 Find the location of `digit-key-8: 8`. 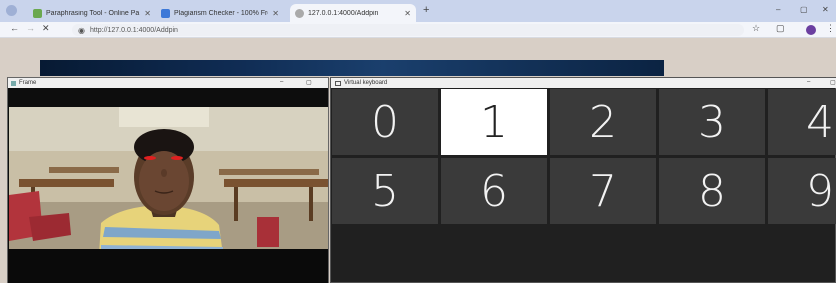

digit-key-8: 8 is located at coordinates (712, 191).